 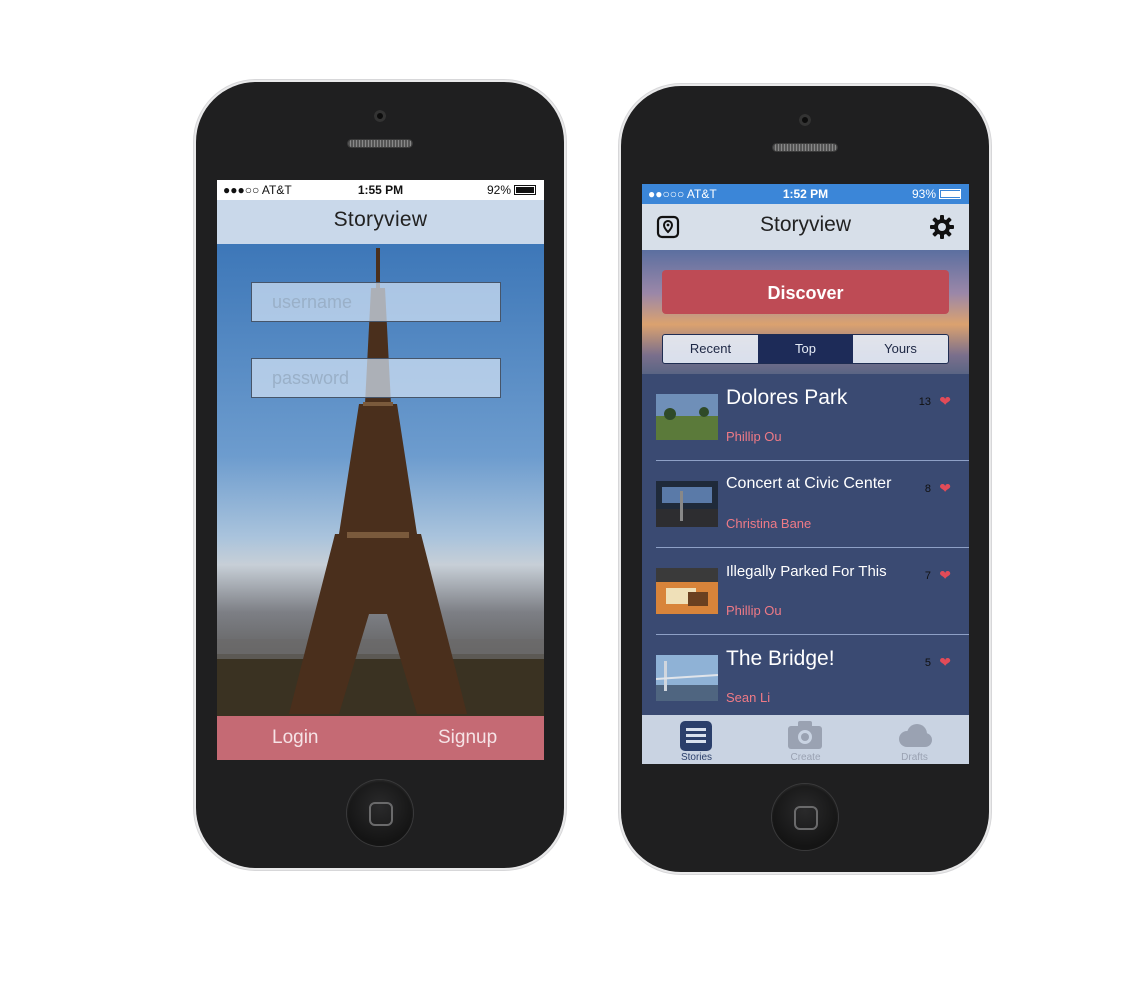 What do you see at coordinates (806, 571) in the screenshot?
I see `story-title: Illegally Parked For This` at bounding box center [806, 571].